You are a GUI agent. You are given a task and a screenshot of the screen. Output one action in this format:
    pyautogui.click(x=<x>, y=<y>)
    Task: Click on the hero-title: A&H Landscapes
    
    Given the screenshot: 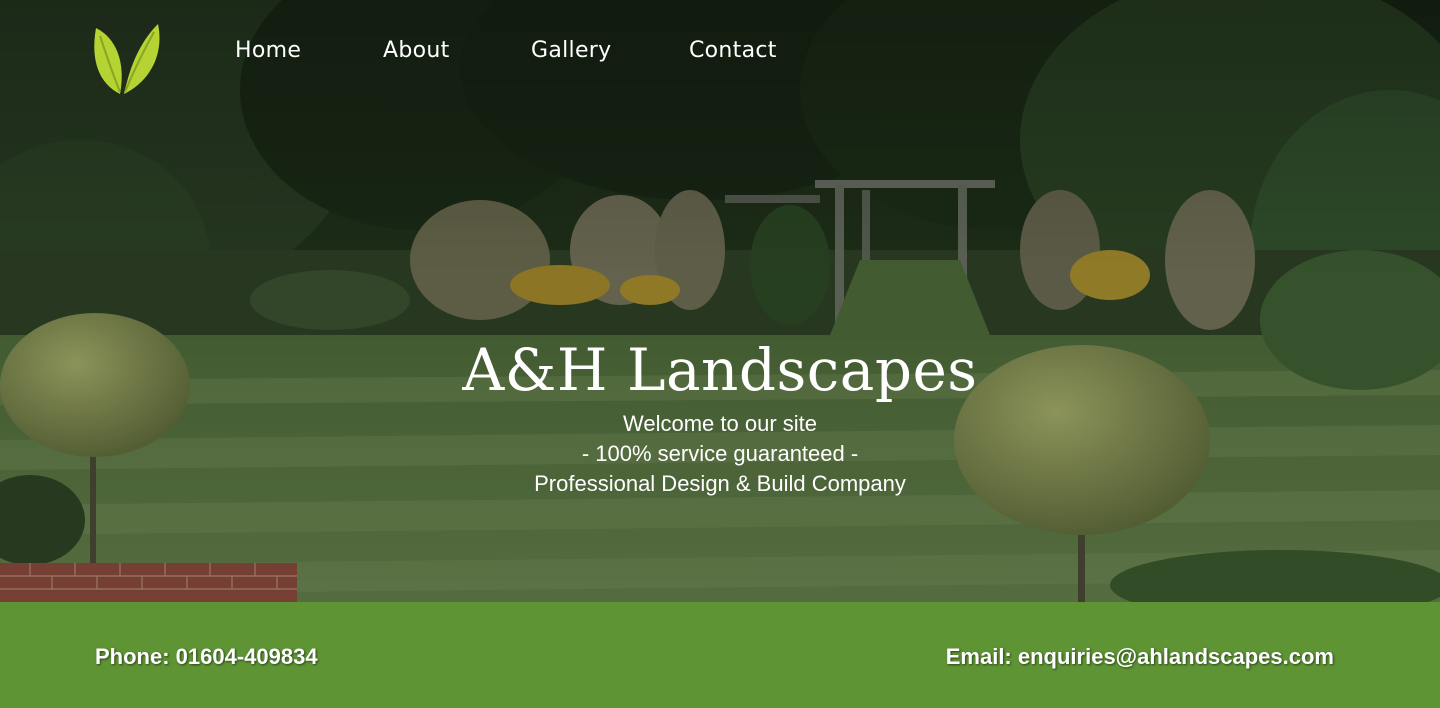 What is the action you would take?
    pyautogui.click(x=720, y=370)
    